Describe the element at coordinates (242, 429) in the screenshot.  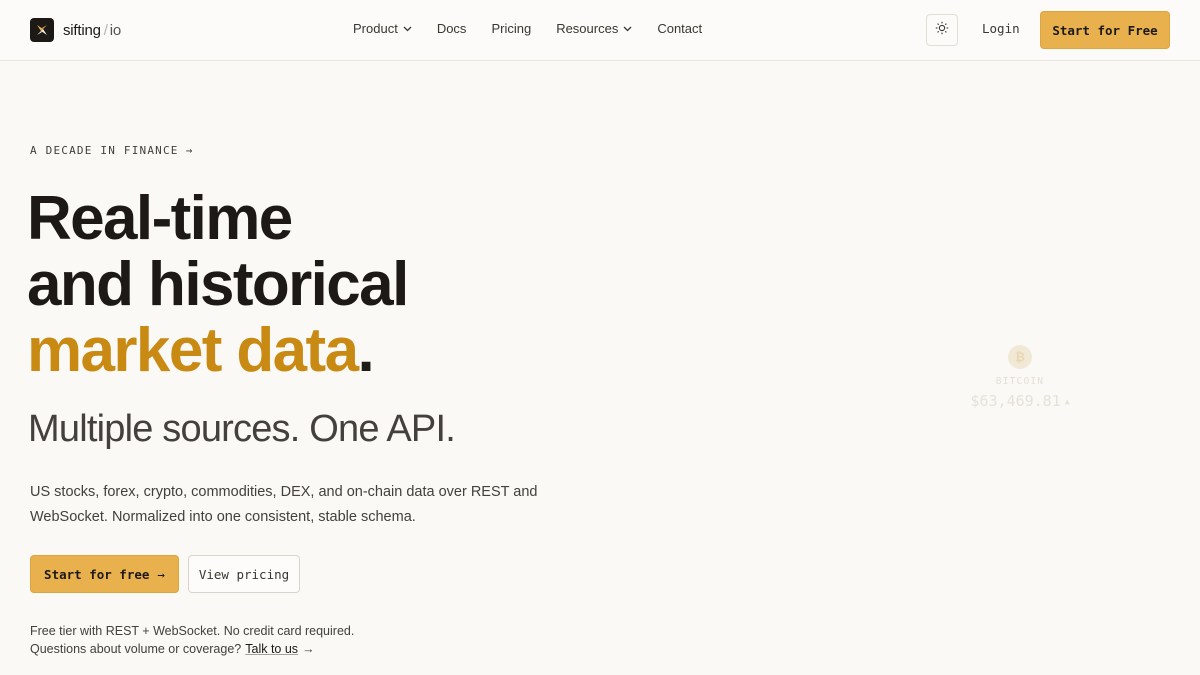
I see `hero-subhead: Multiple sources. One API.` at that location.